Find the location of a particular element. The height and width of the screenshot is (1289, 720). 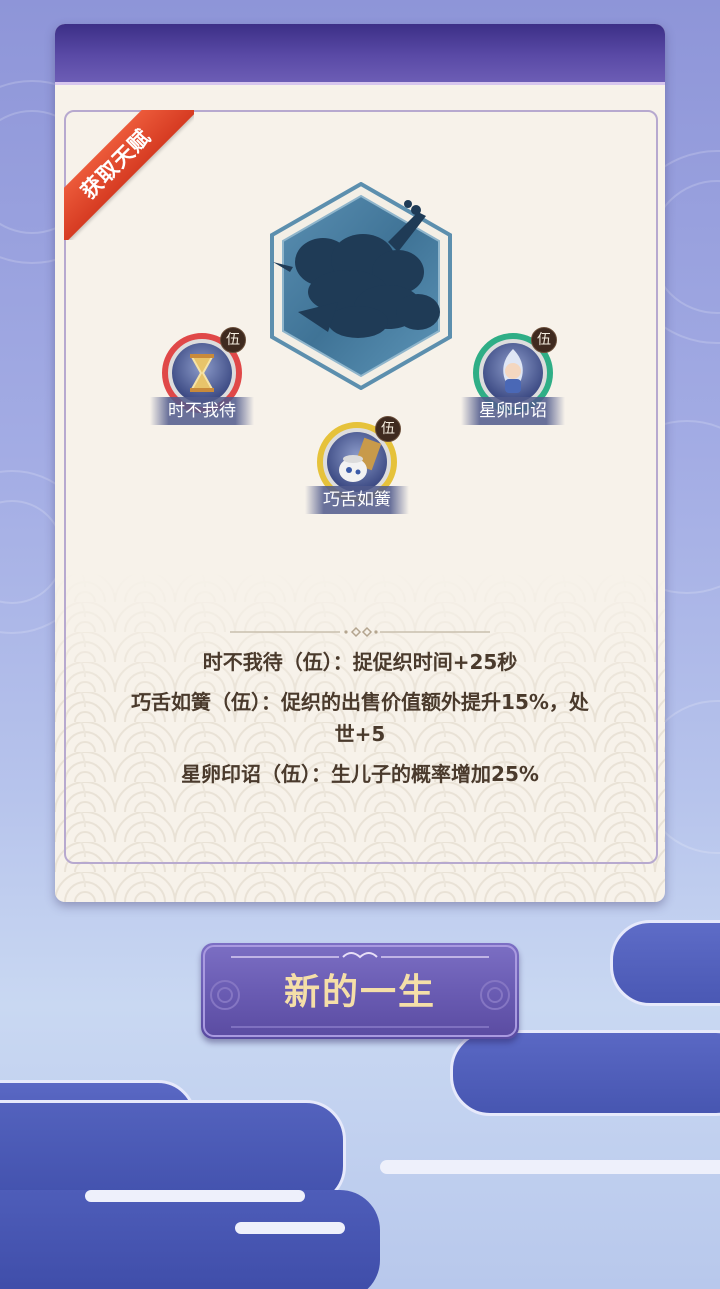

ornament-divider is located at coordinates (360, 632).